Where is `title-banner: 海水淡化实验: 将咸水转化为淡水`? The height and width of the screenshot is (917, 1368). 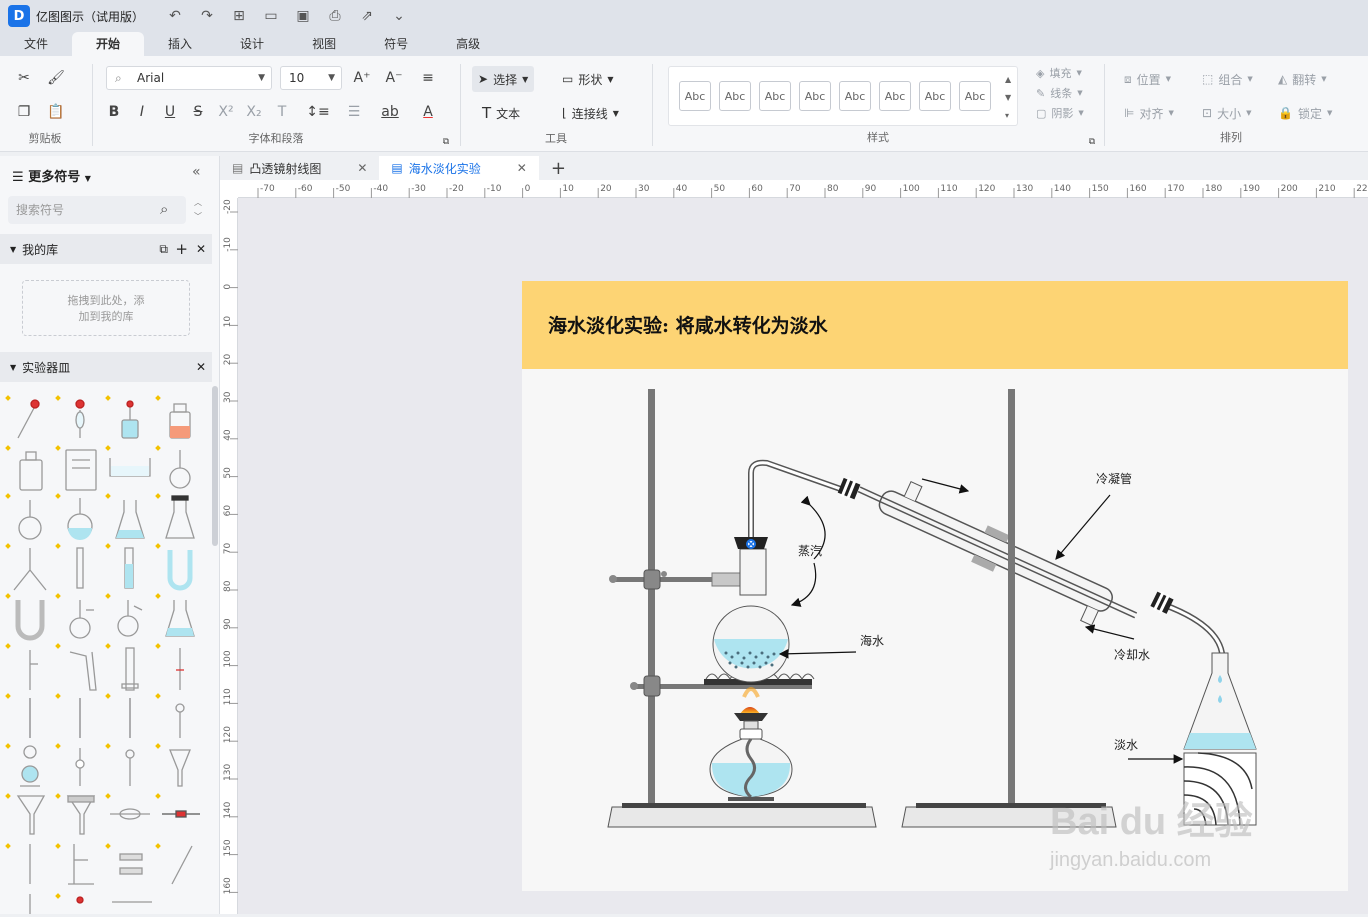 title-banner: 海水淡化实验: 将咸水转化为淡水 is located at coordinates (935, 325).